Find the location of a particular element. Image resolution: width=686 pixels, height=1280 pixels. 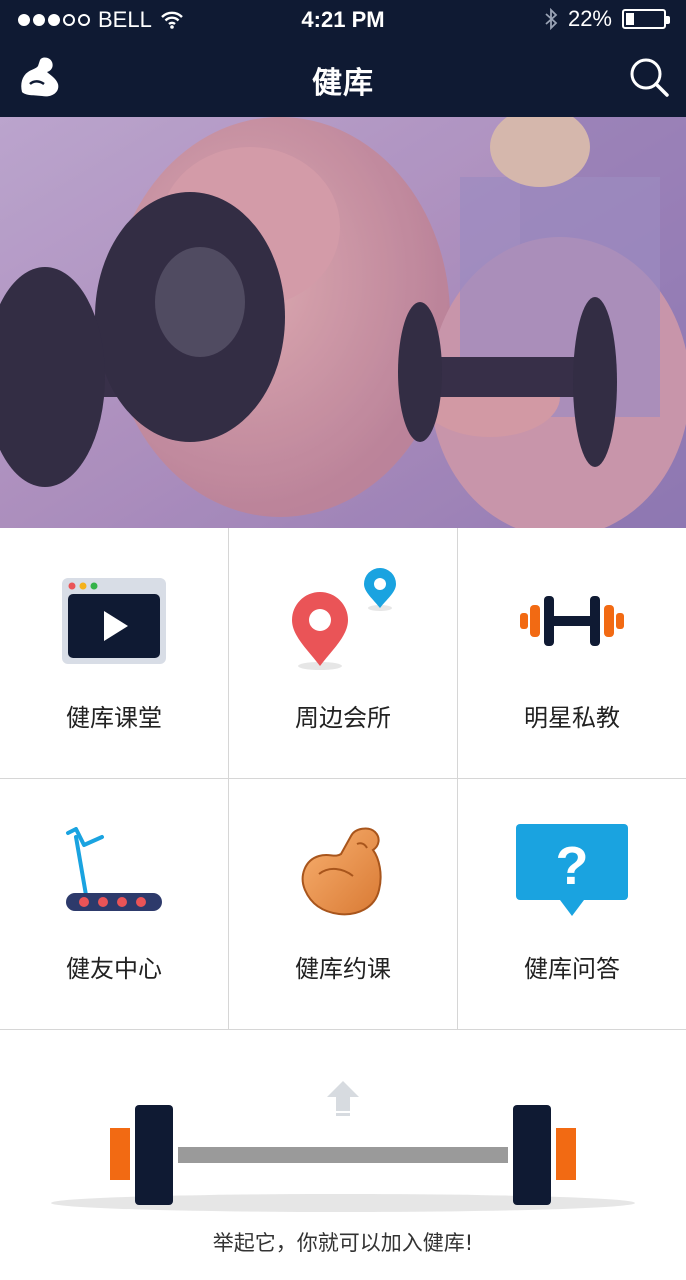

bluetooth-icon is located at coordinates (551, 19).